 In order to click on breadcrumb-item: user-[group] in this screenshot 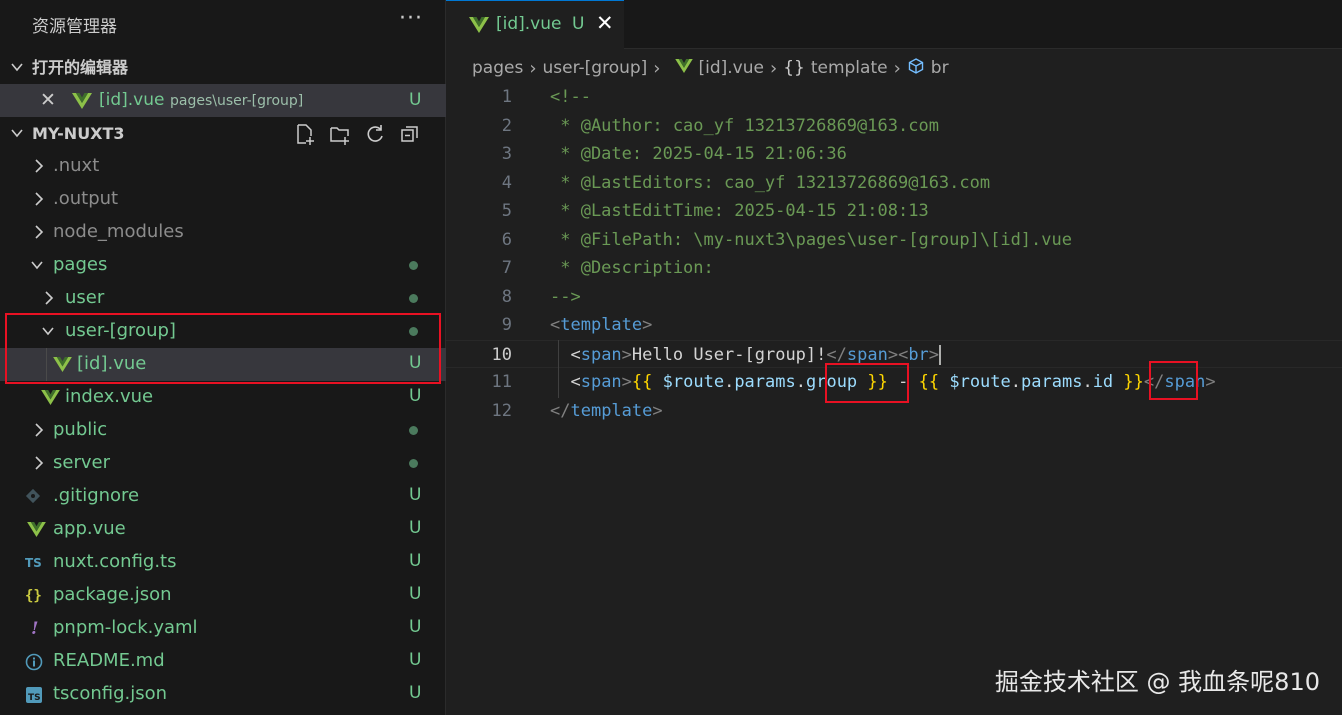, I will do `click(595, 68)`.